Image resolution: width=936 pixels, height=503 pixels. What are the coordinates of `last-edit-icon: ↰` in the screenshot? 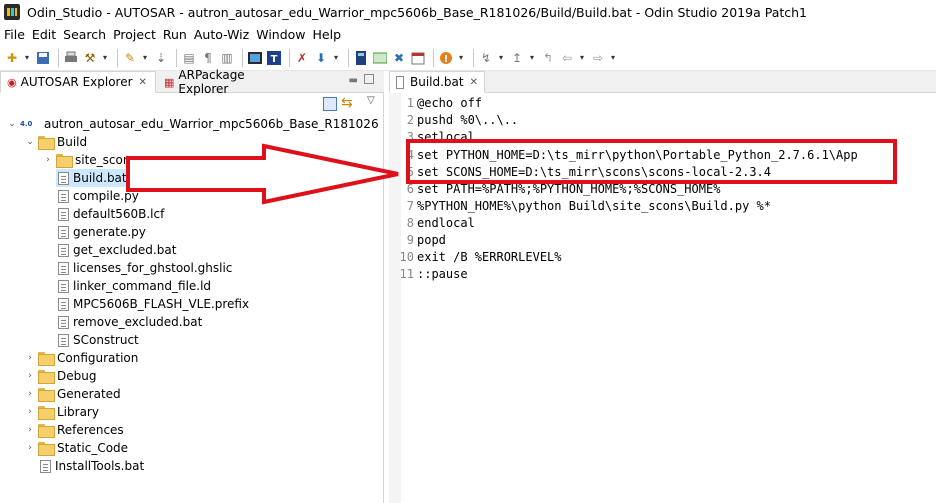 It's located at (548, 58).